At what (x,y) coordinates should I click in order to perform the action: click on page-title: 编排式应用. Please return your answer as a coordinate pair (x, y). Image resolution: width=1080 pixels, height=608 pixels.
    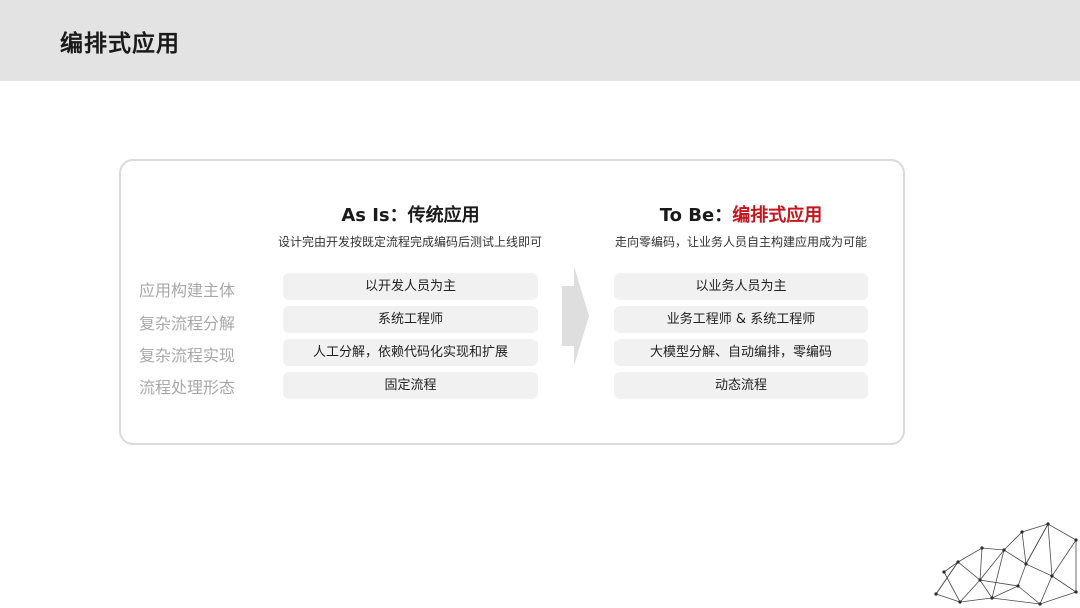
    Looking at the image, I should click on (120, 44).